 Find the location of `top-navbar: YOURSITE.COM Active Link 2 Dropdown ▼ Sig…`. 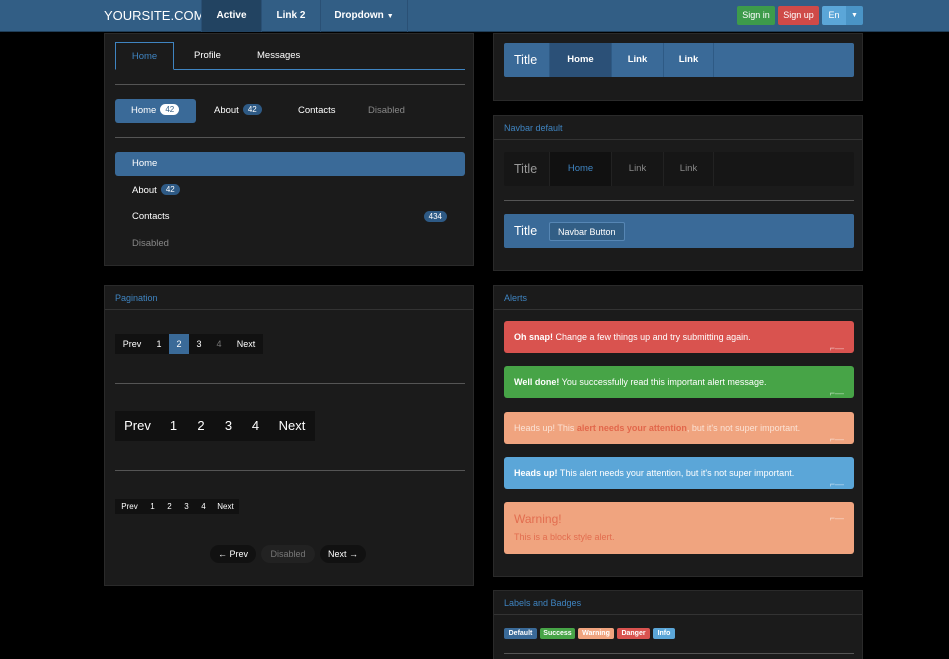

top-navbar: YOURSITE.COM Active Link 2 Dropdown ▼ Sig… is located at coordinates (474, 16).